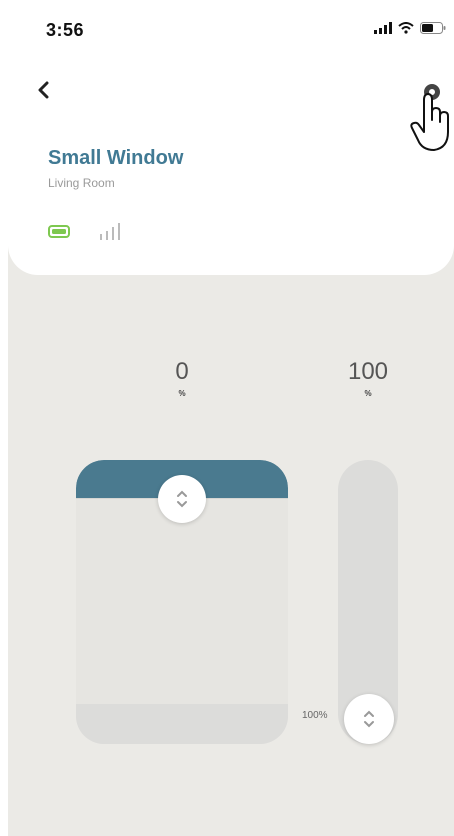 This screenshot has width=454, height=836. Describe the element at coordinates (182, 724) in the screenshot. I see `blind-bottom` at that location.